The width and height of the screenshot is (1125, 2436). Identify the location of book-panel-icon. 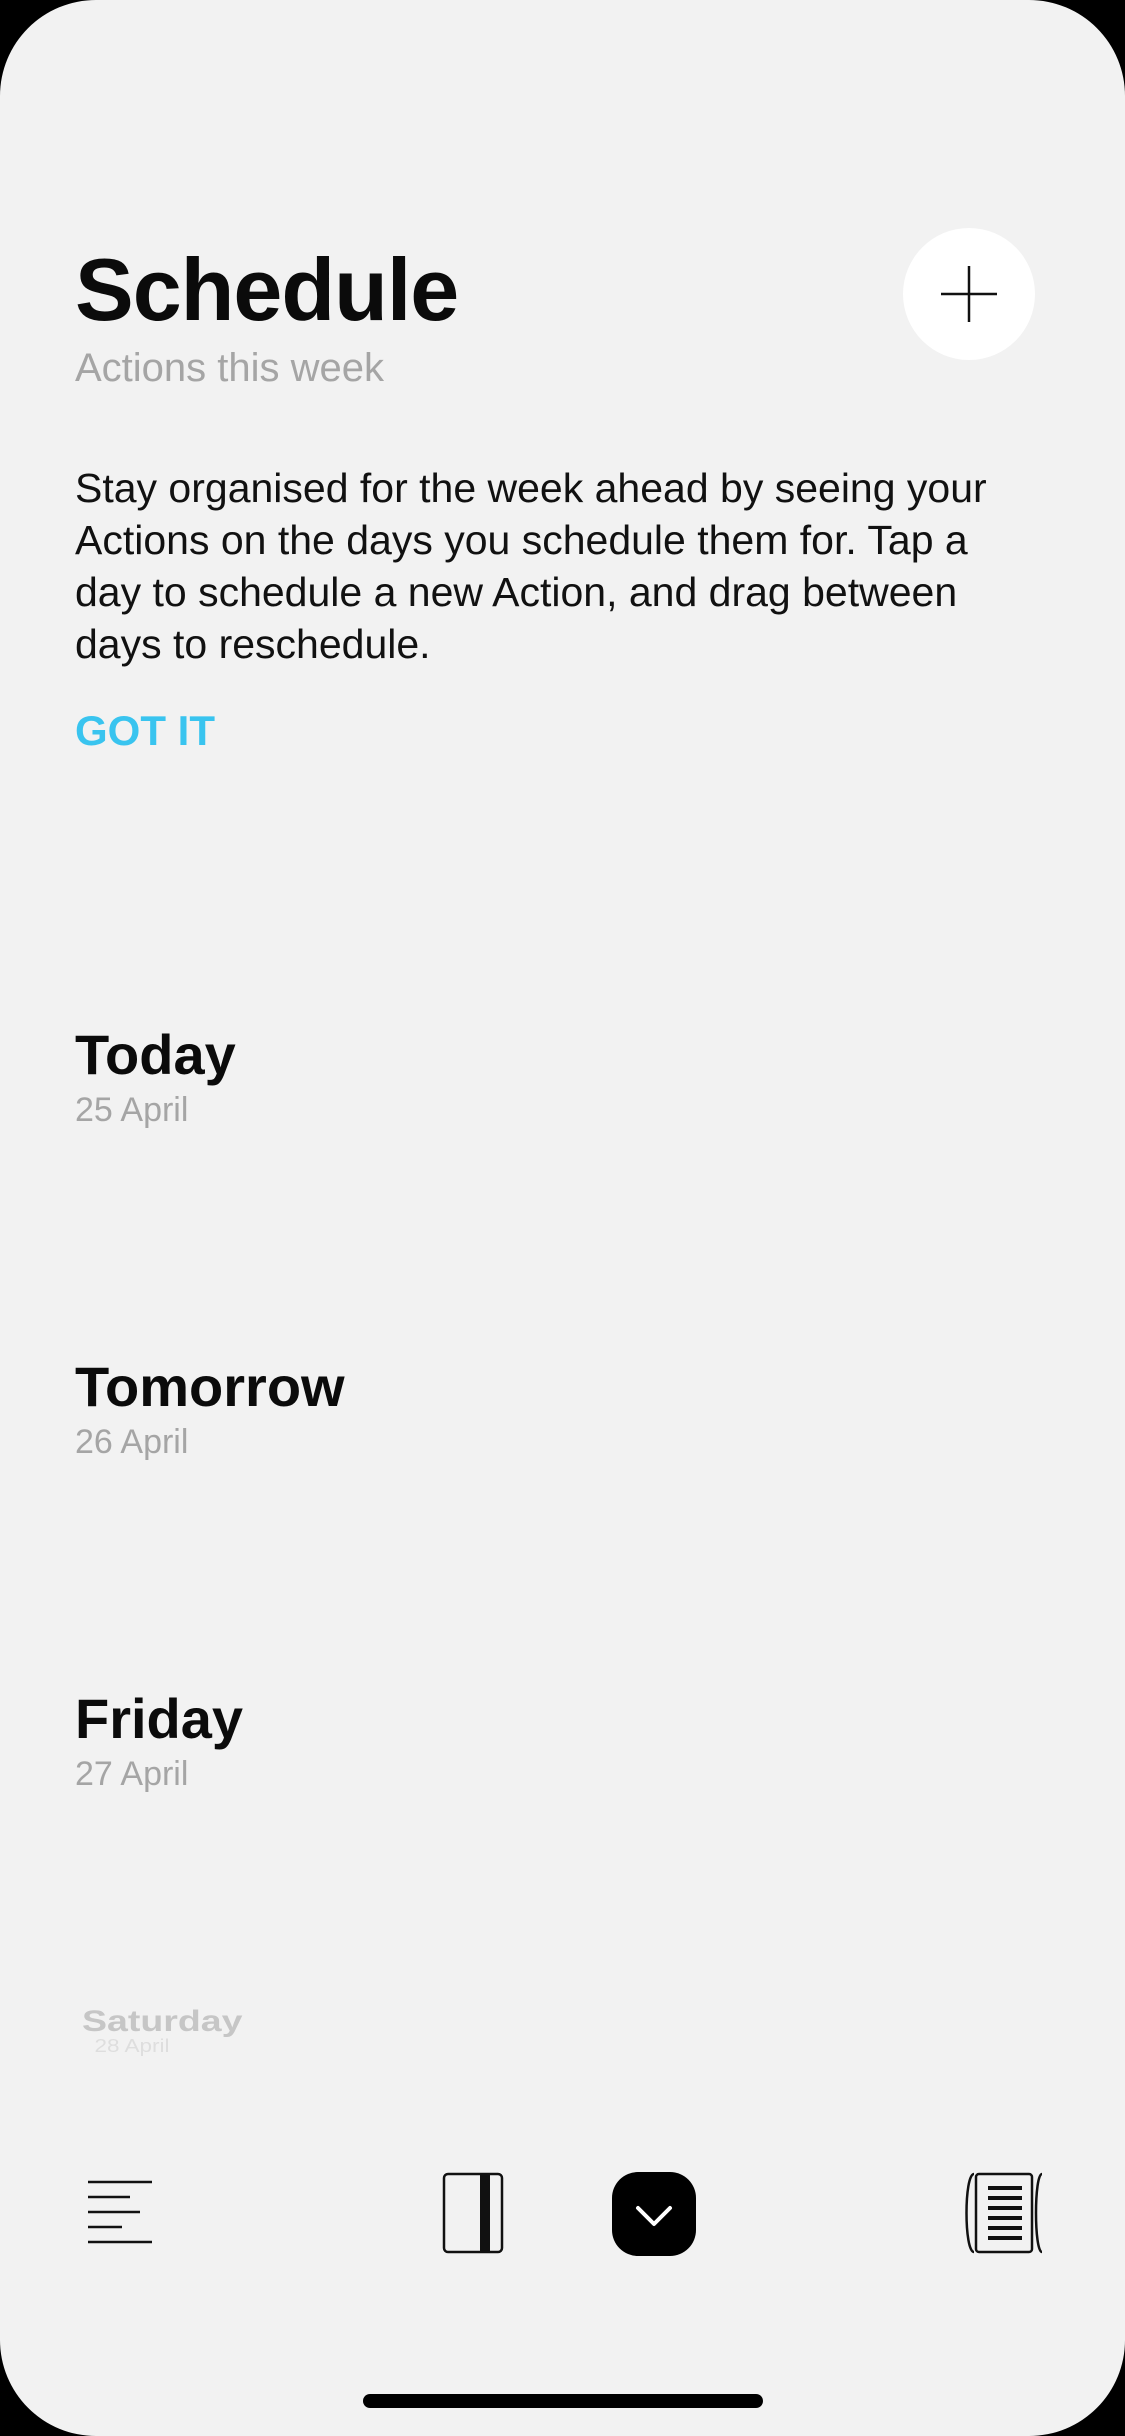
(473, 2213).